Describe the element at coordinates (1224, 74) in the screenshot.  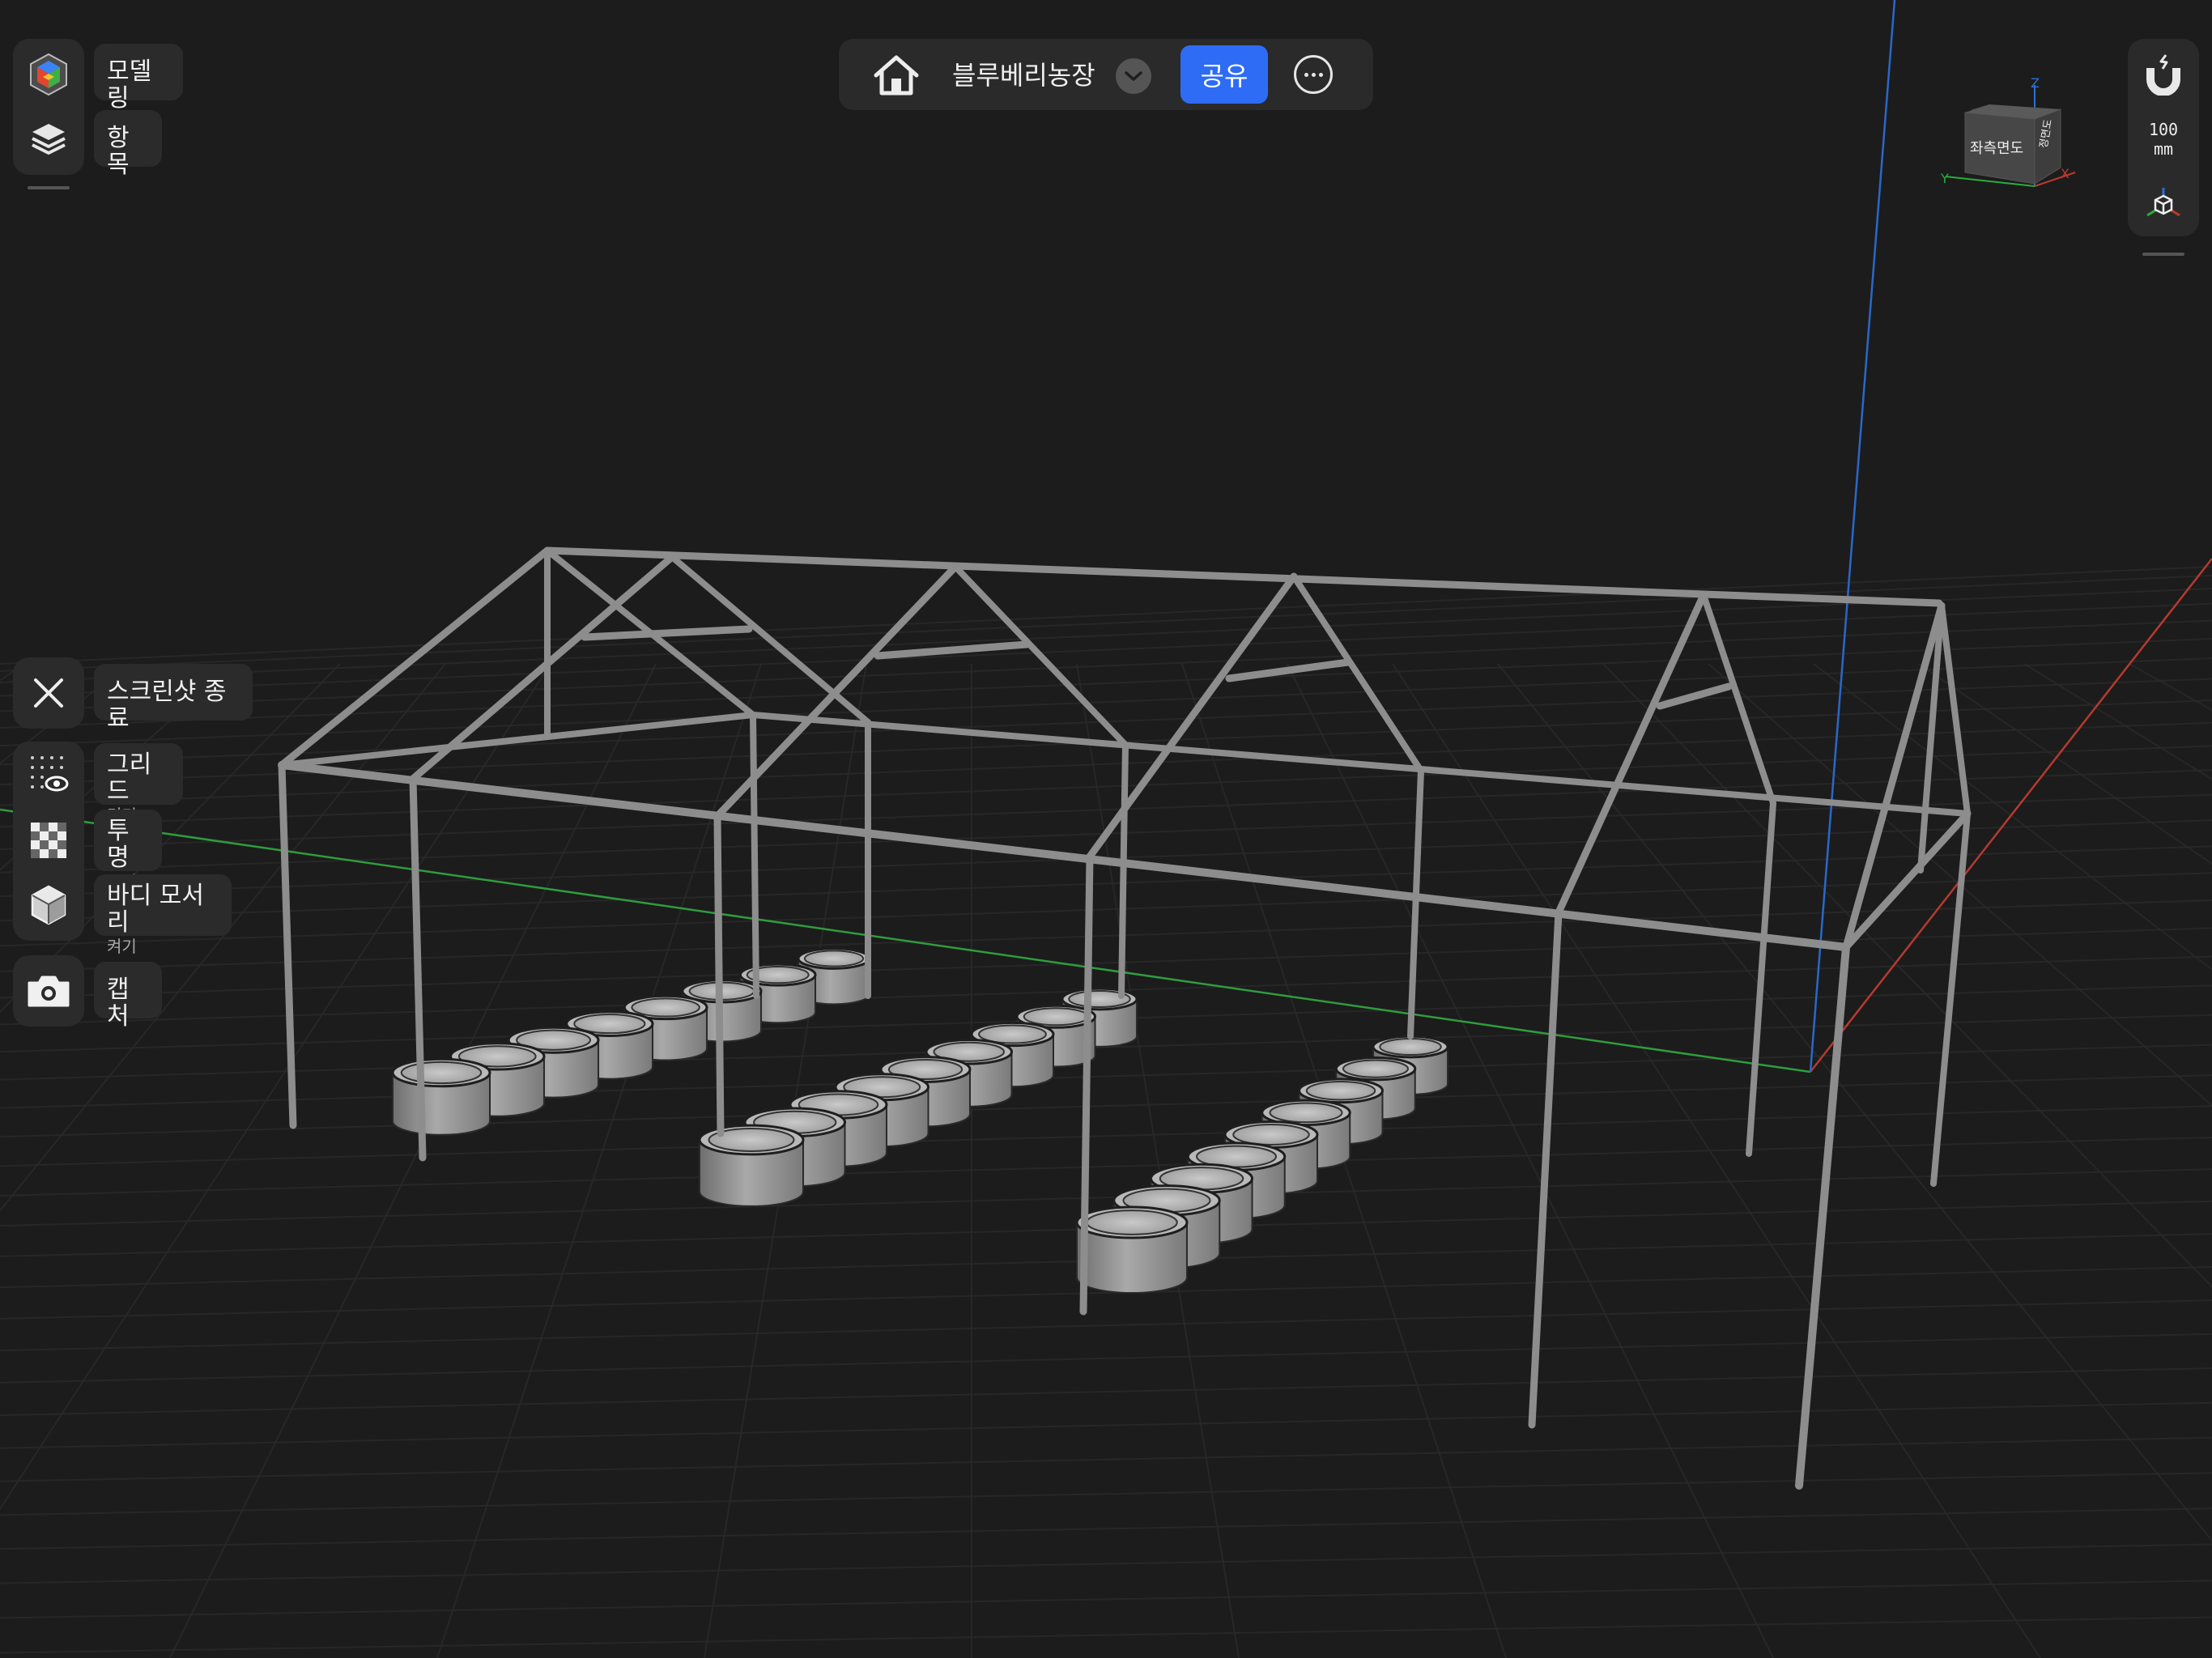
I see `share-button: 공유` at that location.